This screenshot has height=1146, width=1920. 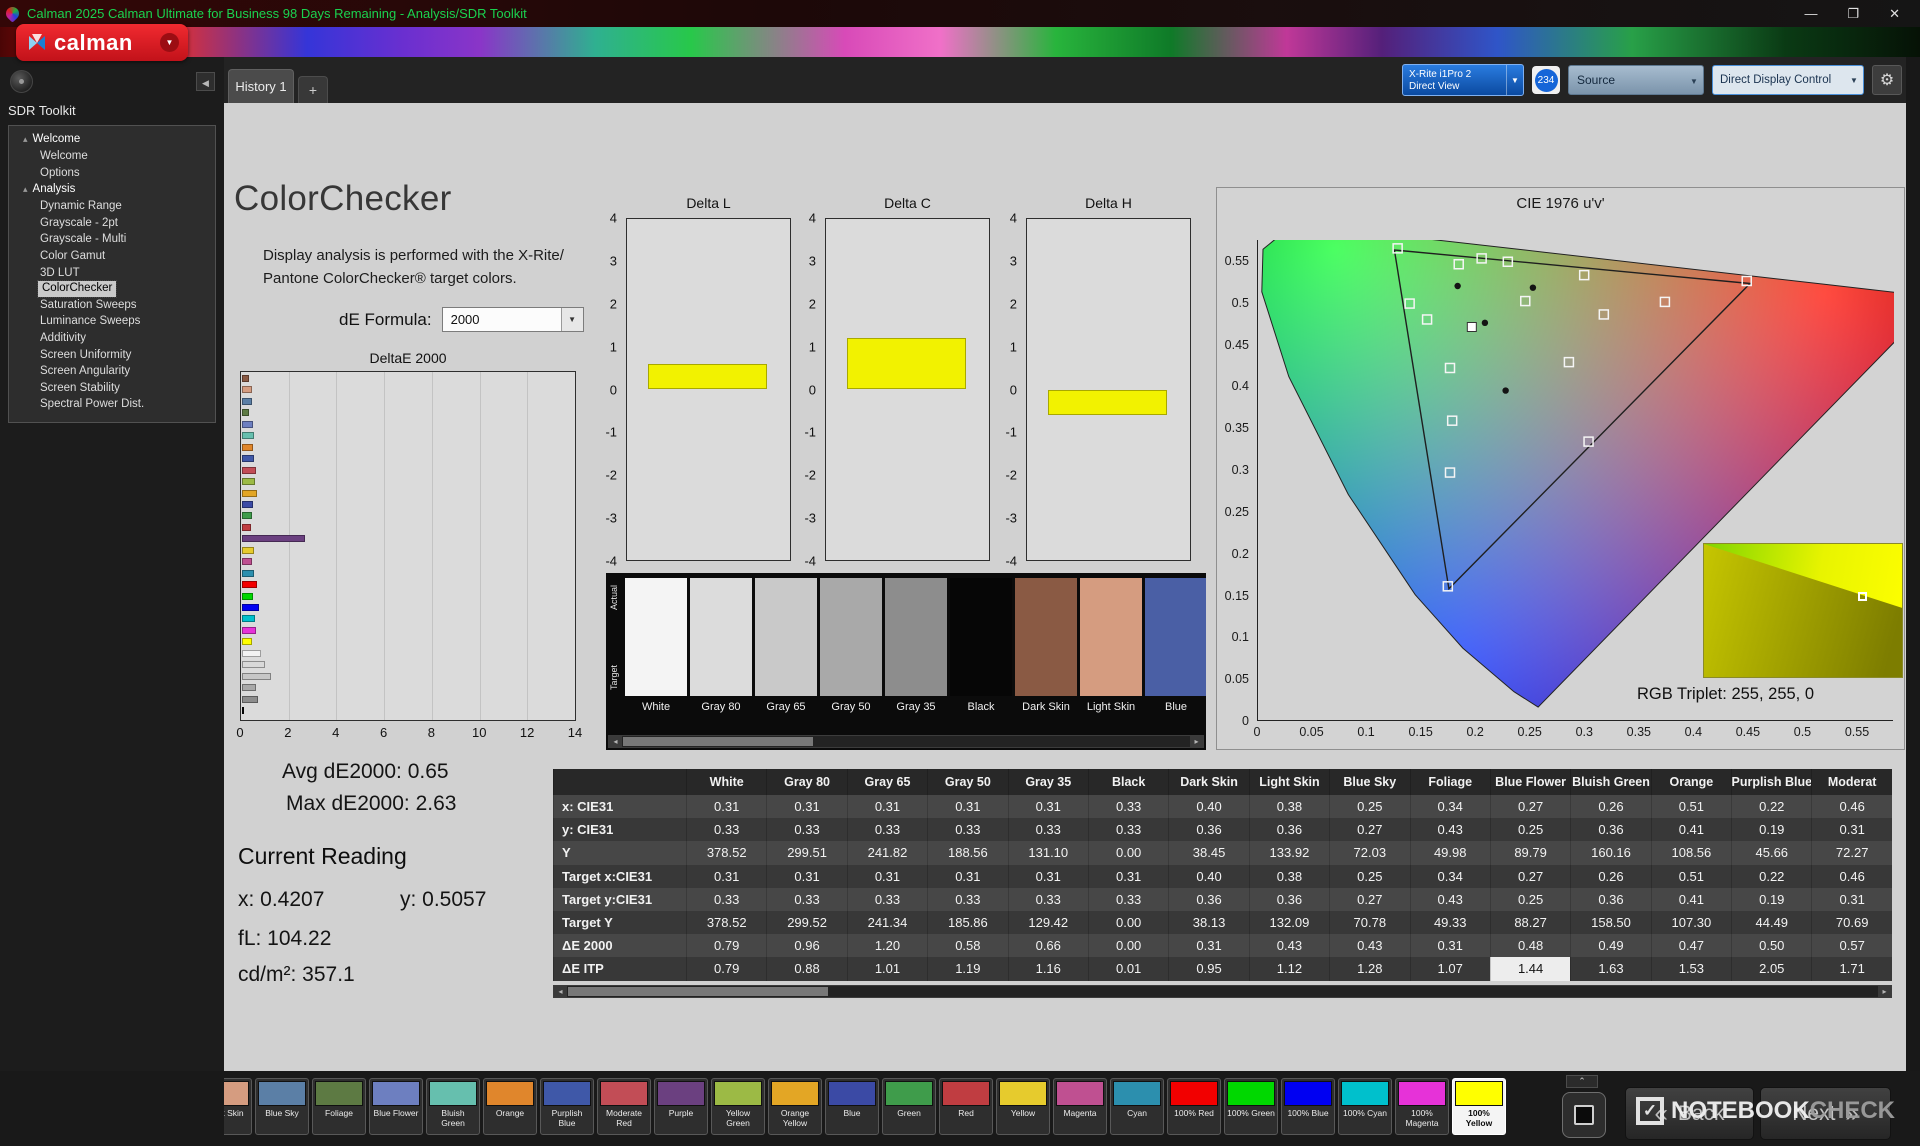 What do you see at coordinates (1479, 1106) in the screenshot?
I see `patch-button-100-yellow: 100% Yellow` at bounding box center [1479, 1106].